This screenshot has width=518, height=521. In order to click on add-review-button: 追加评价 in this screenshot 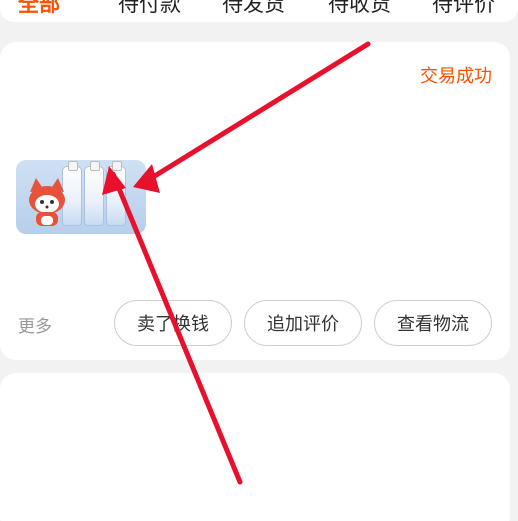, I will do `click(303, 323)`.